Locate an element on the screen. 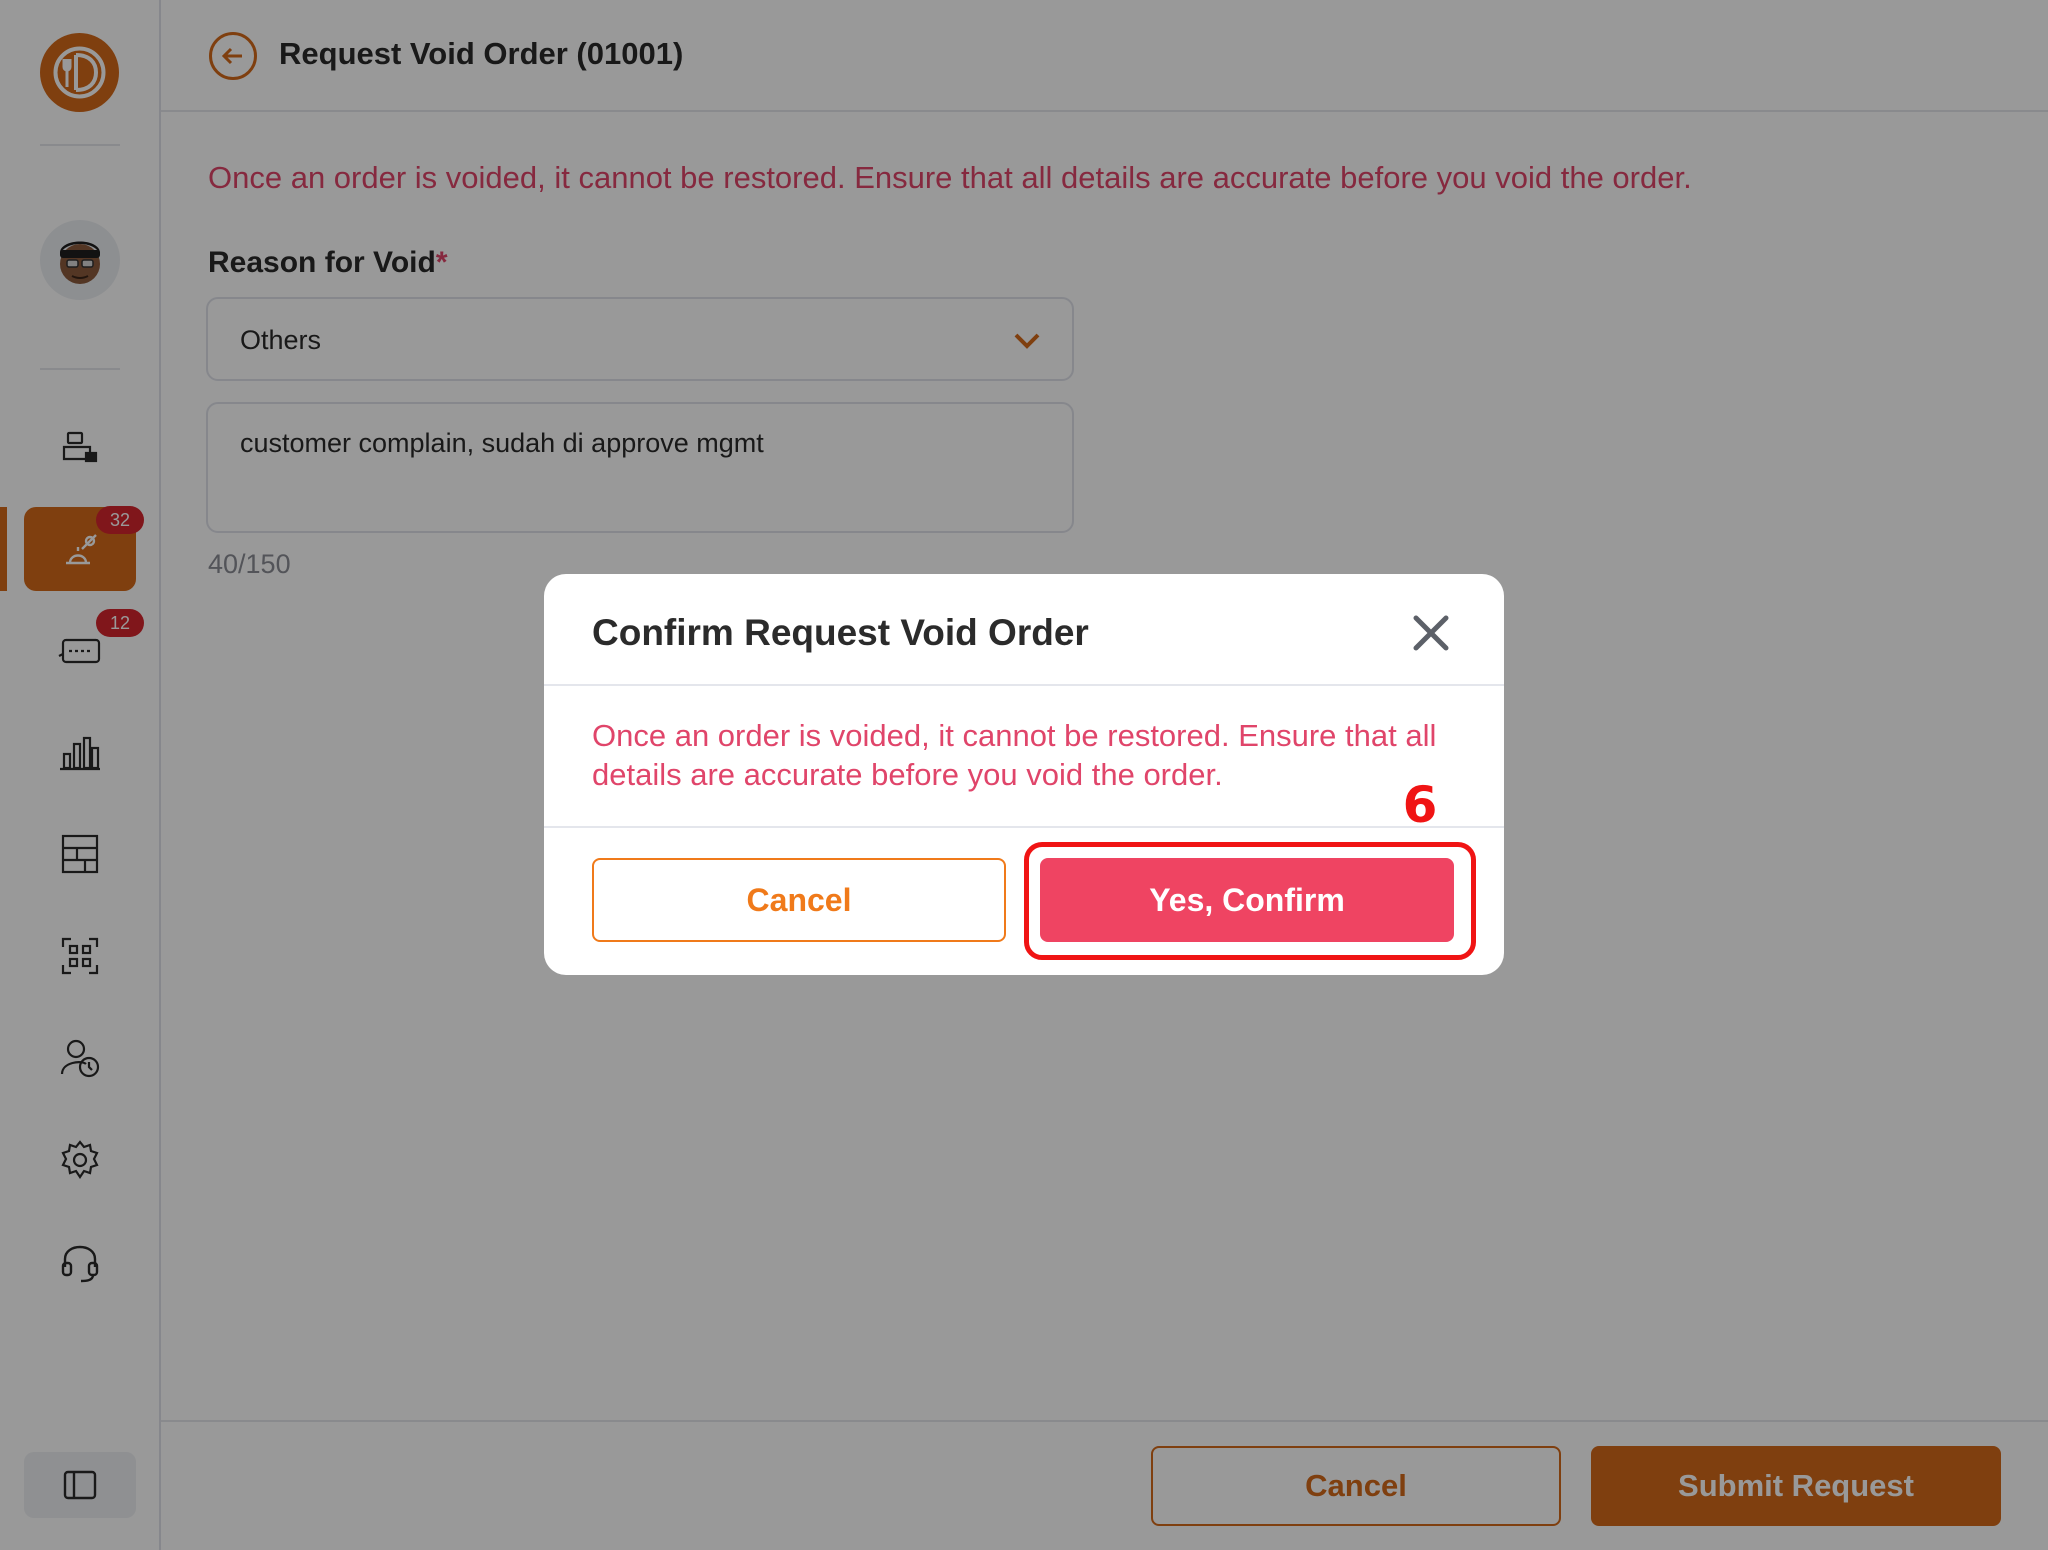 This screenshot has width=2048, height=1550. step-highlight-box is located at coordinates (1250, 901).